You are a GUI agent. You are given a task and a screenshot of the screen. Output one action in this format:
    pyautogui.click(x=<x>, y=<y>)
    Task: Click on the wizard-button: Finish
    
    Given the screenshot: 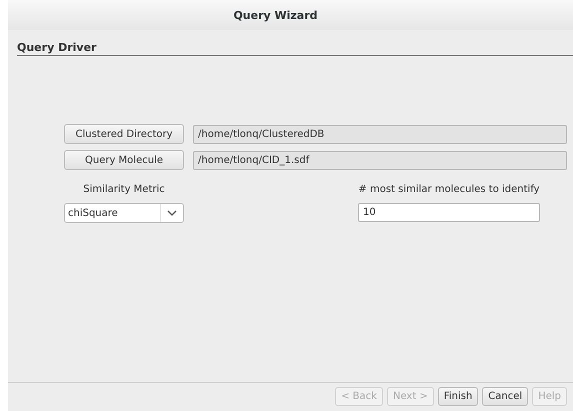 What is the action you would take?
    pyautogui.click(x=458, y=396)
    